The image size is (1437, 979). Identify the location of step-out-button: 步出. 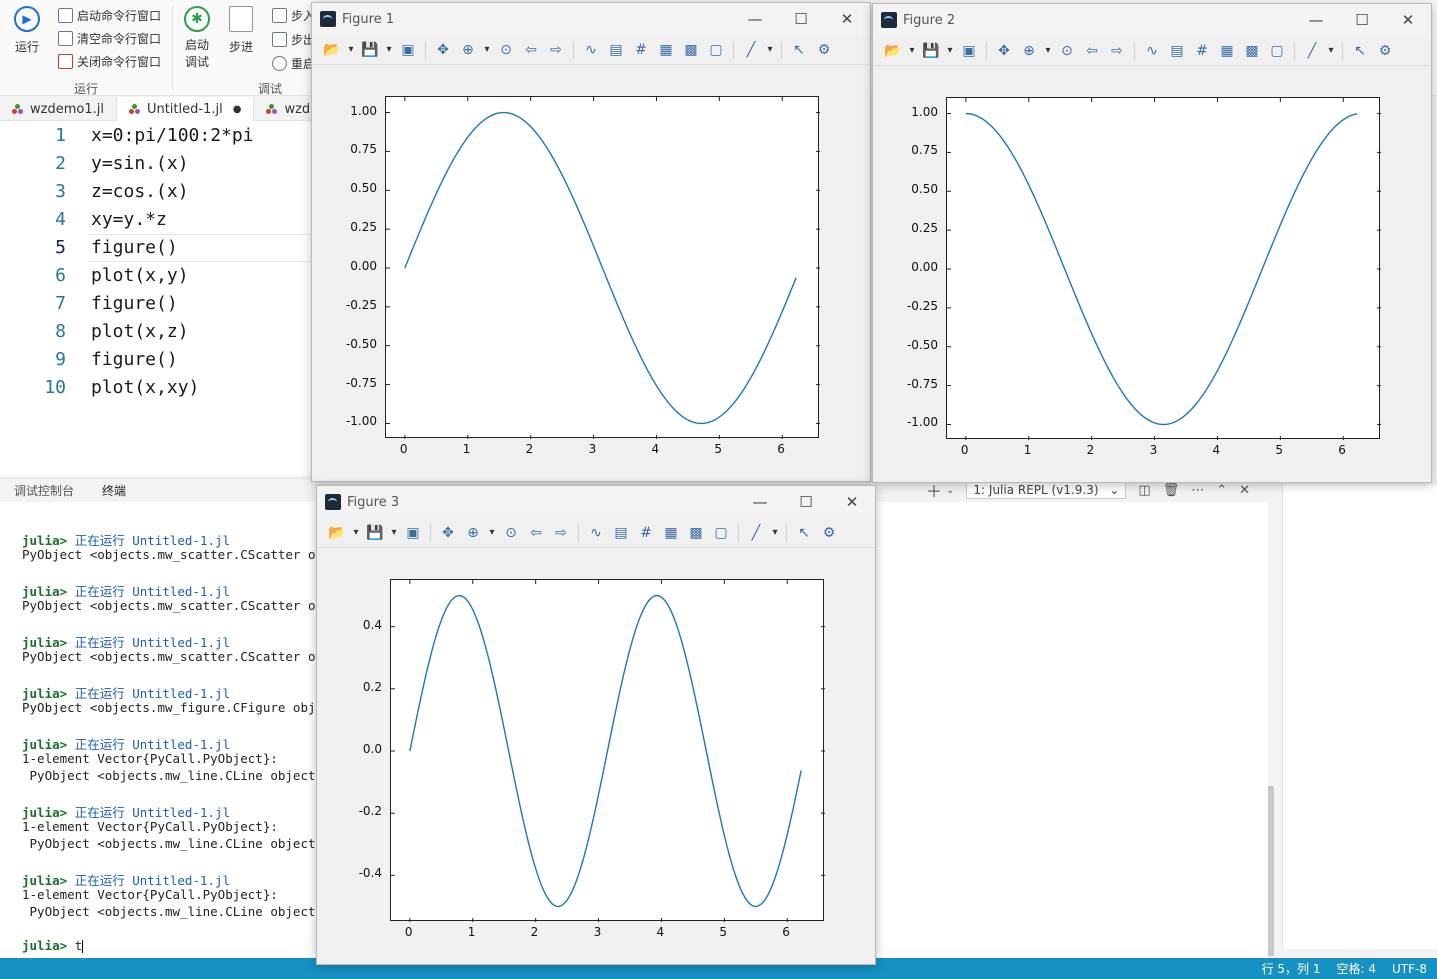
(293, 39).